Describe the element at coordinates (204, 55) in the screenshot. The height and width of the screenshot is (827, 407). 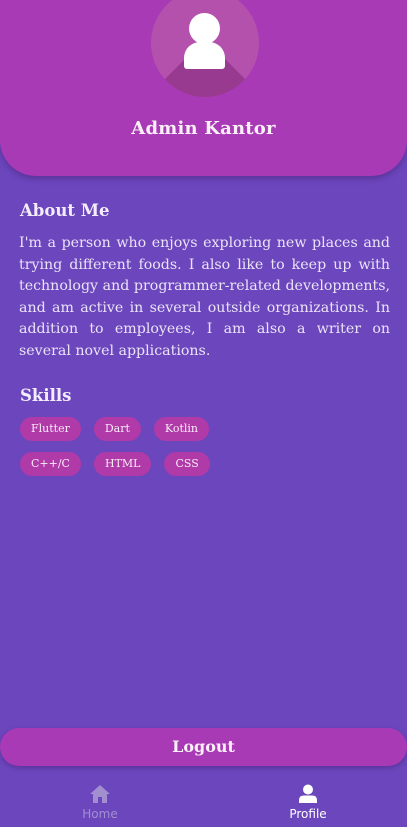
I see `person-icon-body` at that location.